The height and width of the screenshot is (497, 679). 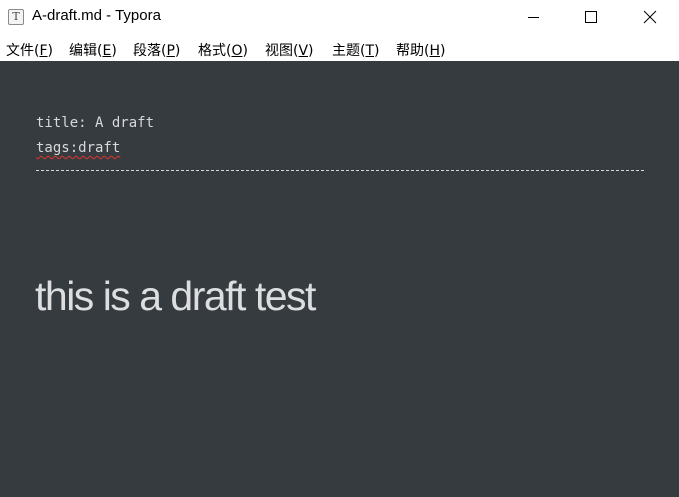 I want to click on front-matter-divider, so click(x=340, y=170).